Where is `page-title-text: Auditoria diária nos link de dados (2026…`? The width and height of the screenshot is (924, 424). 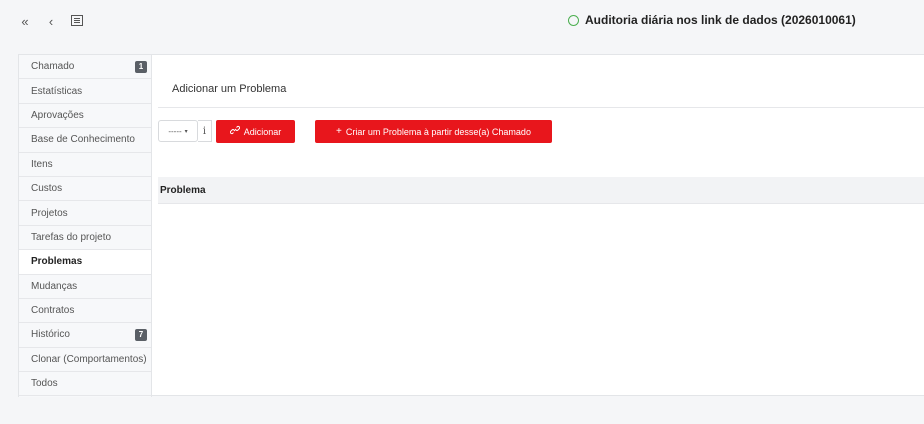 page-title-text: Auditoria diária nos link de dados (2026… is located at coordinates (720, 20).